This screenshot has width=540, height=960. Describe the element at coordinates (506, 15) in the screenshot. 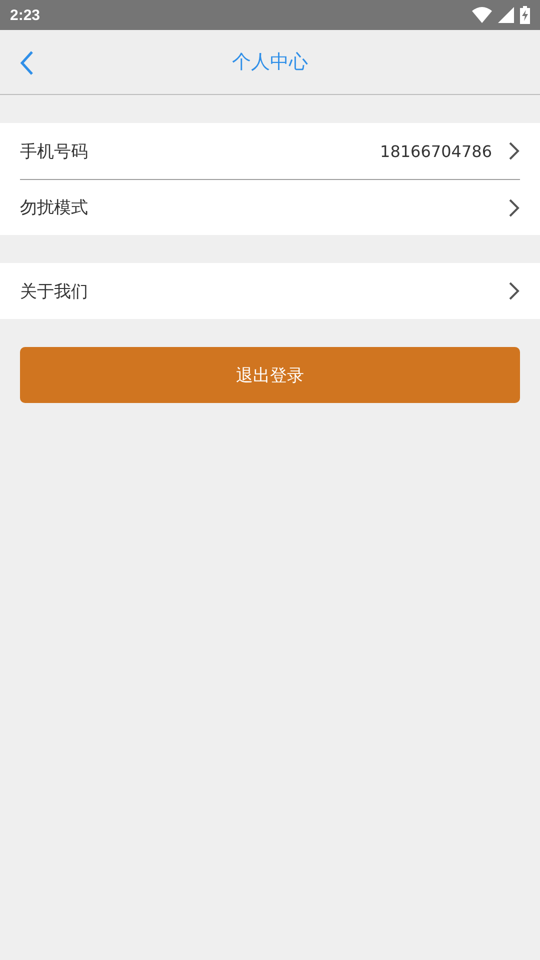

I see `signal-icon` at that location.